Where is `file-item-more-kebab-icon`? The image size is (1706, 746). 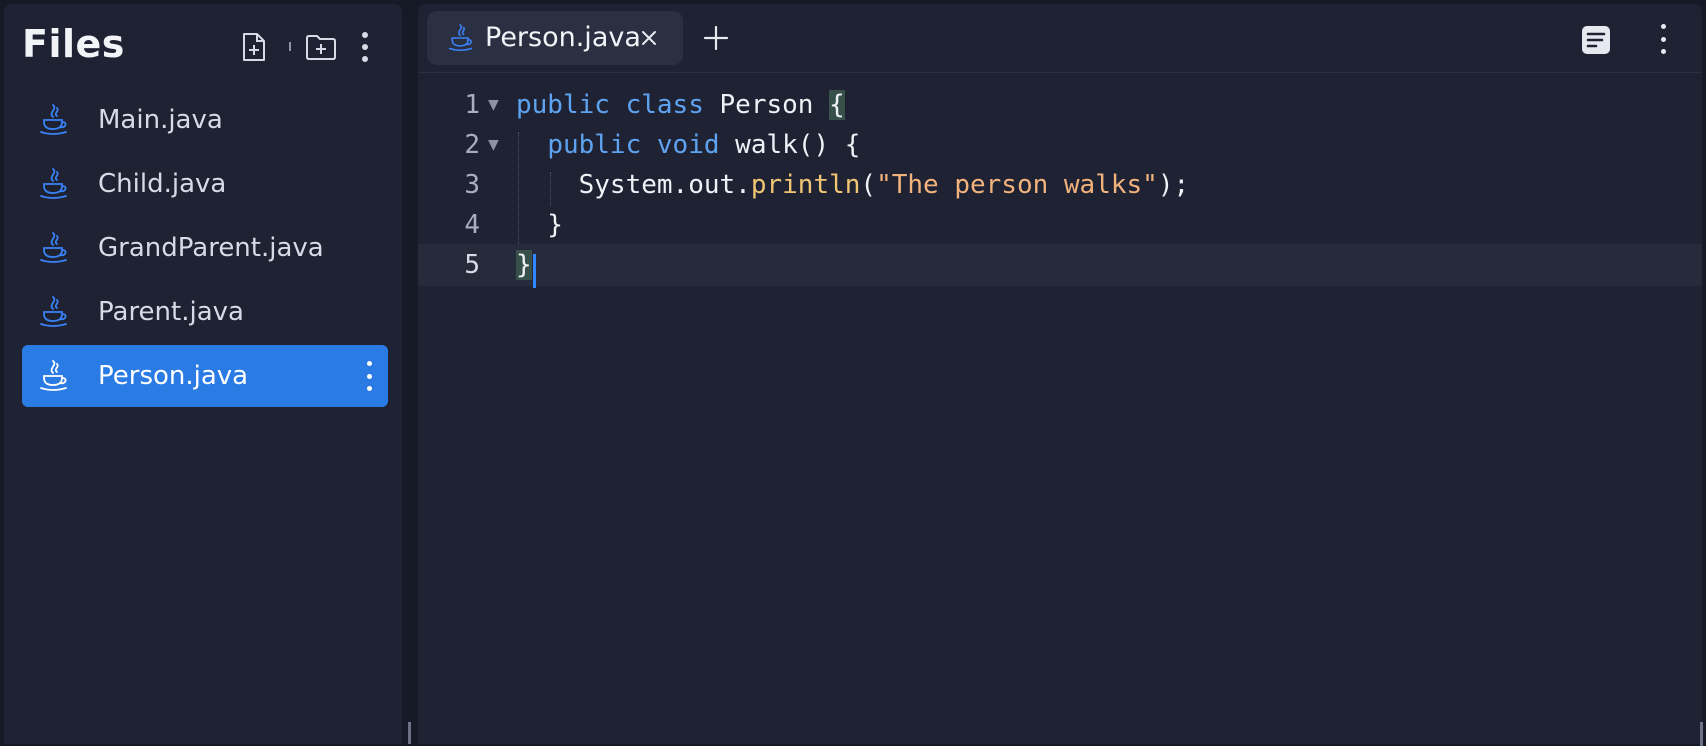
file-item-more-kebab-icon is located at coordinates (369, 376).